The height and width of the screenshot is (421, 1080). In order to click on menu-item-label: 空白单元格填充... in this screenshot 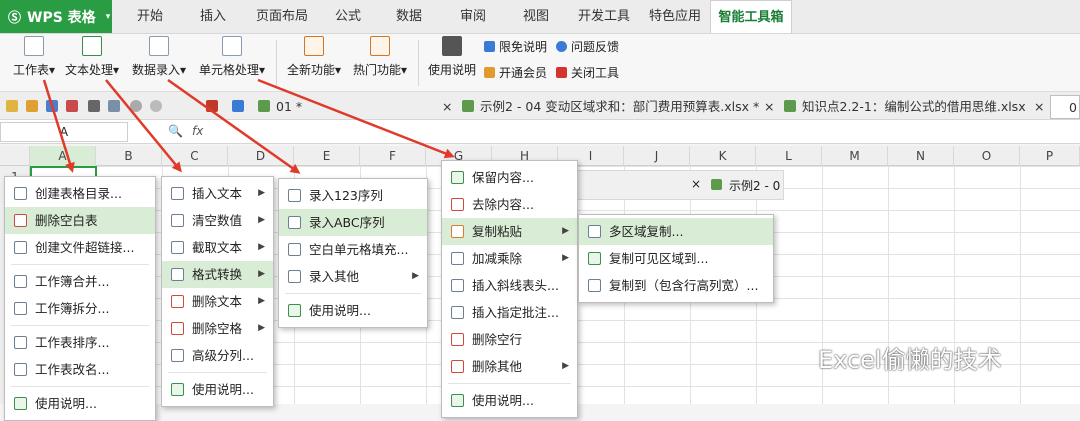, I will do `click(359, 249)`.